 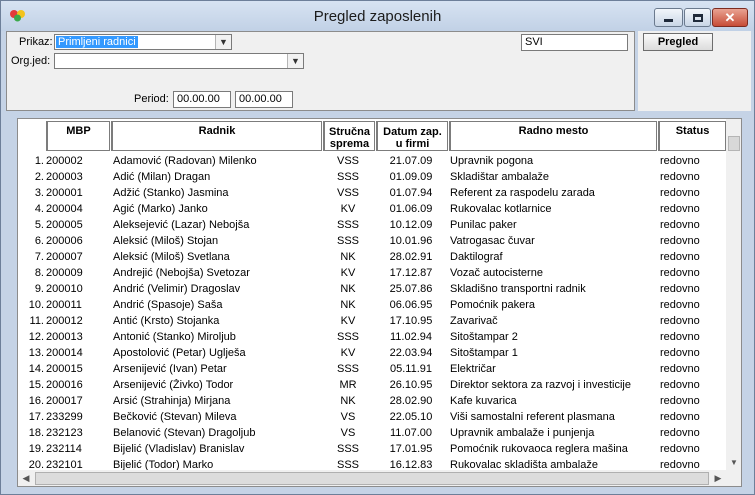 What do you see at coordinates (36, 321) in the screenshot?
I see `cell-n: 11.` at bounding box center [36, 321].